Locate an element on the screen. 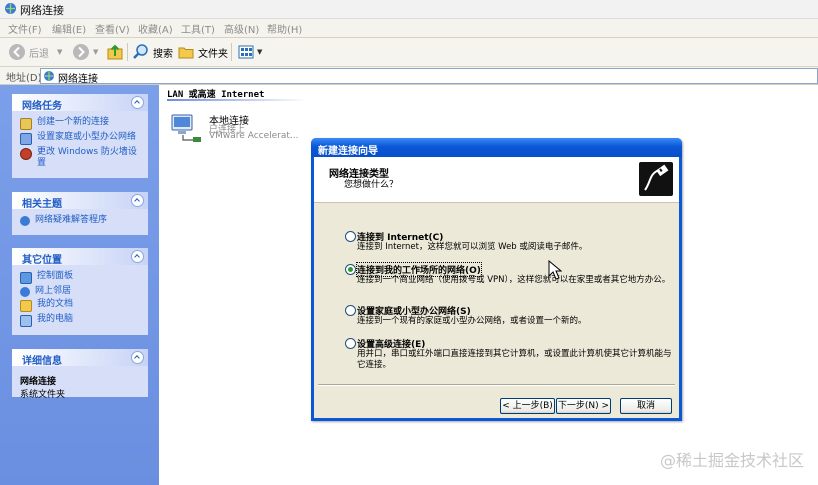 This screenshot has height=485, width=818. firewall-settings-link: 更改 Windows 防火墙设置 is located at coordinates (81, 158).